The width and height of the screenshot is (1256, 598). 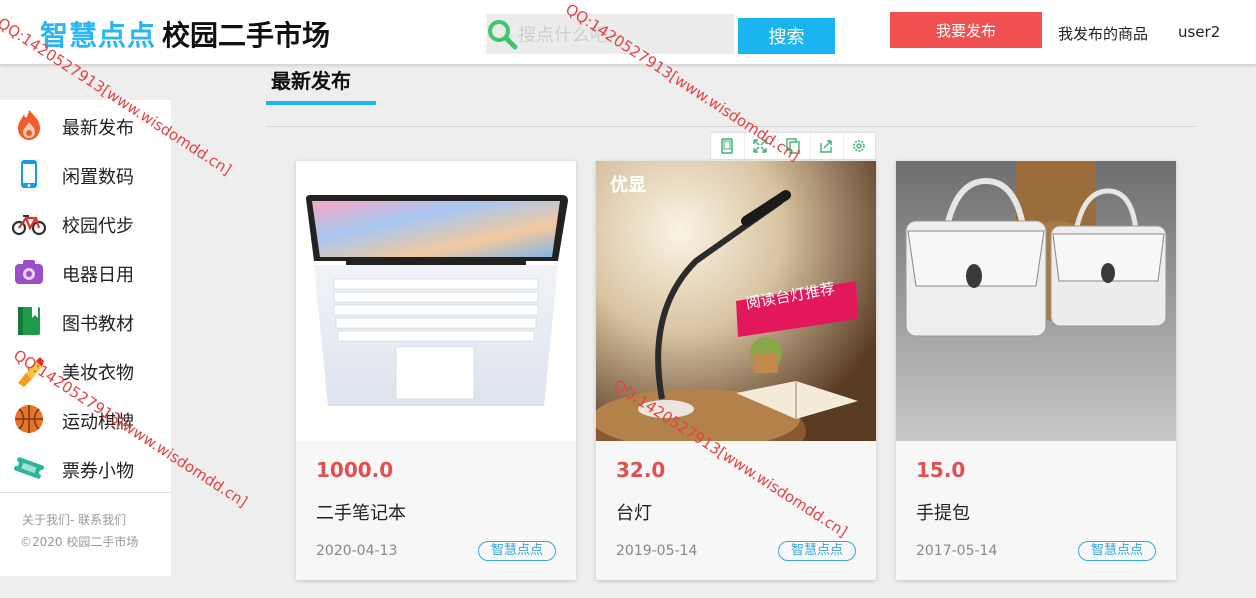 I want to click on product-date: 2017-05-14, so click(x=957, y=551).